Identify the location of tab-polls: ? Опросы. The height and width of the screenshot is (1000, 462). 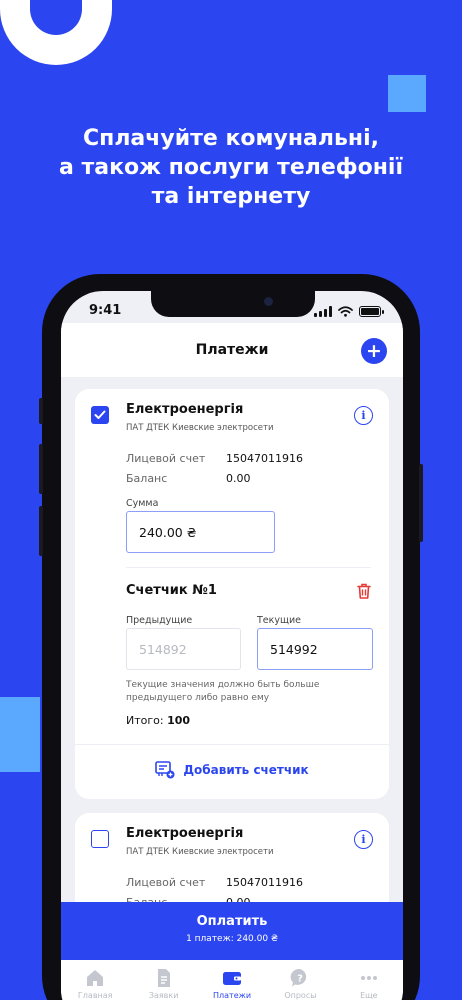
(300, 980).